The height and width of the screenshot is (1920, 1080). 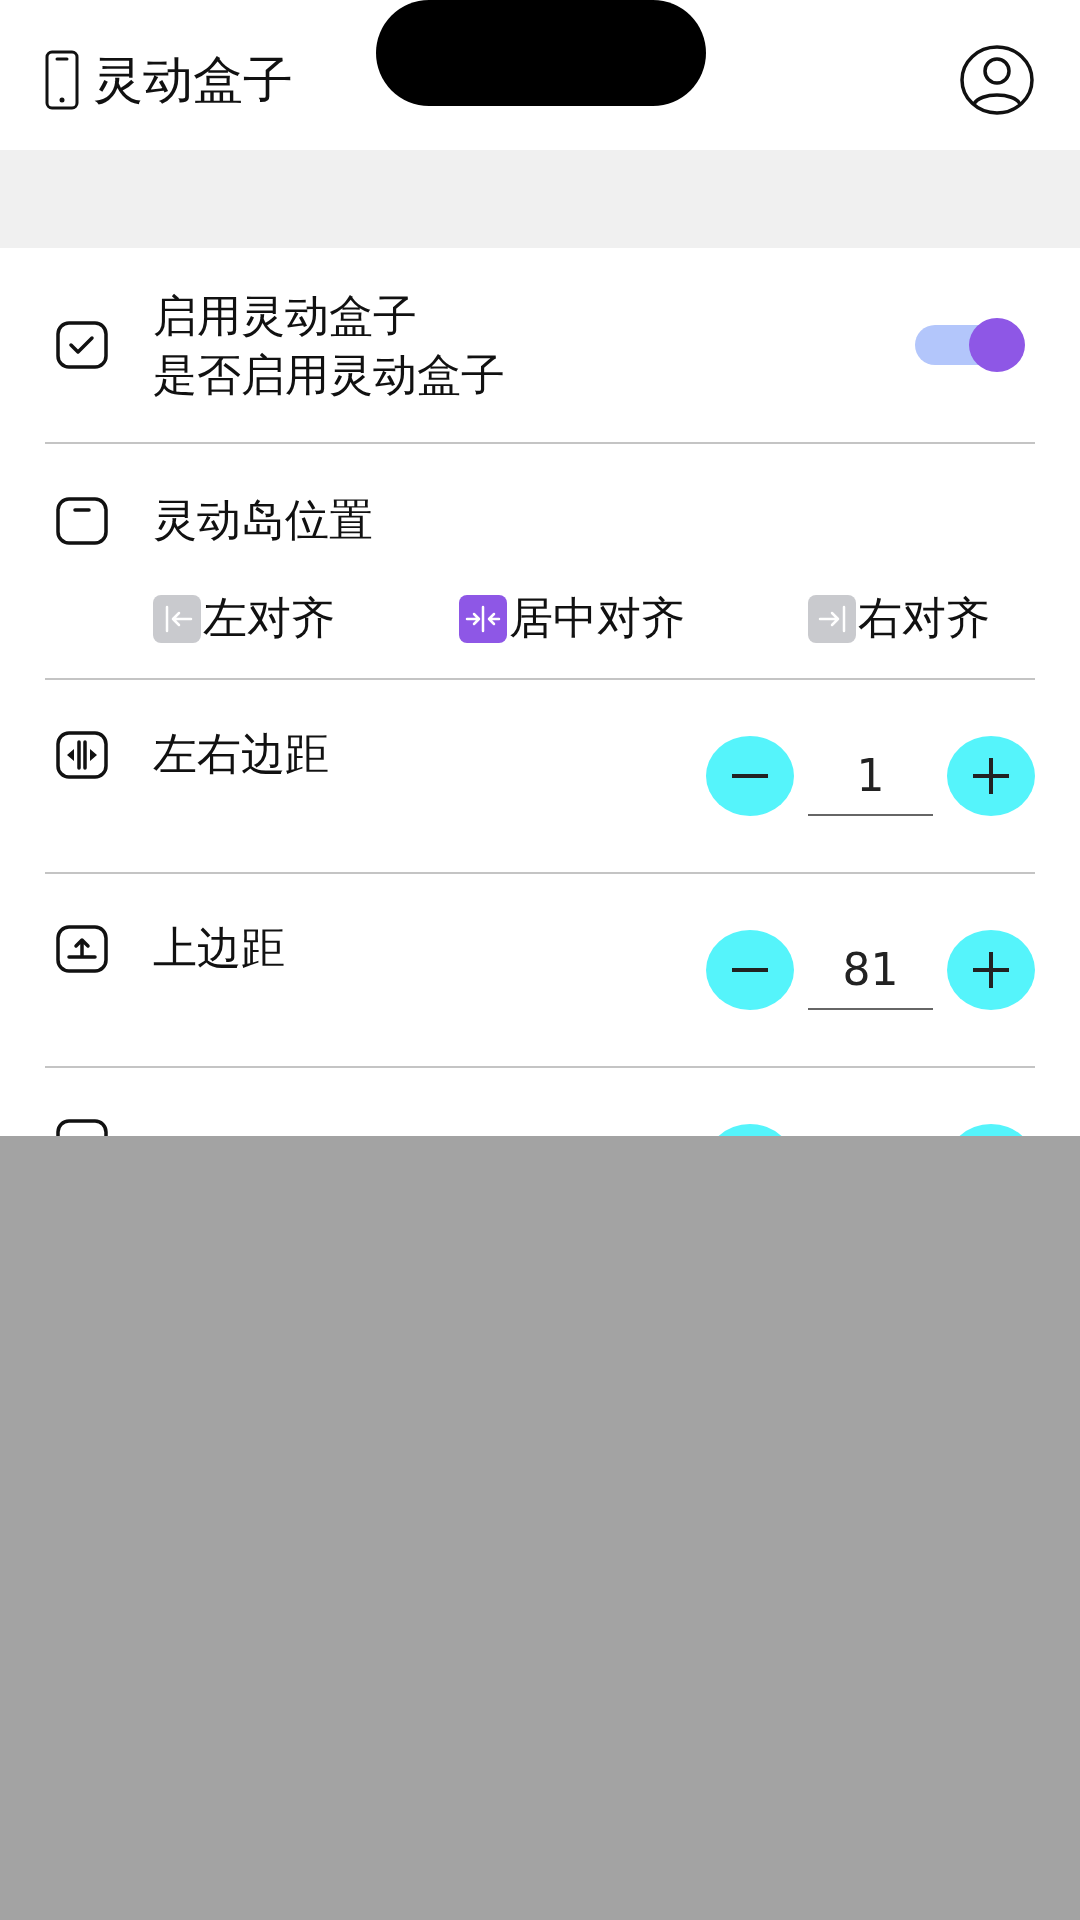 I want to click on toggle-switch, so click(x=970, y=345).